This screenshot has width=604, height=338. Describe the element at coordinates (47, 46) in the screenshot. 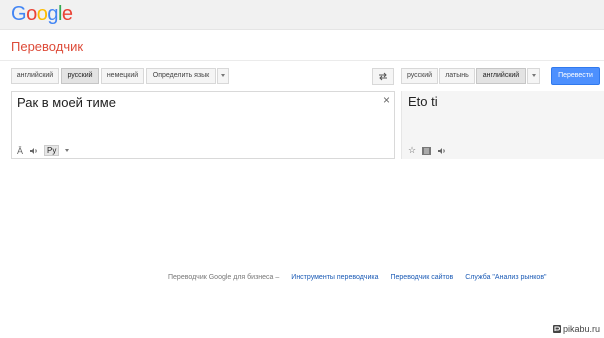

I see `page-title: Переводчик` at that location.